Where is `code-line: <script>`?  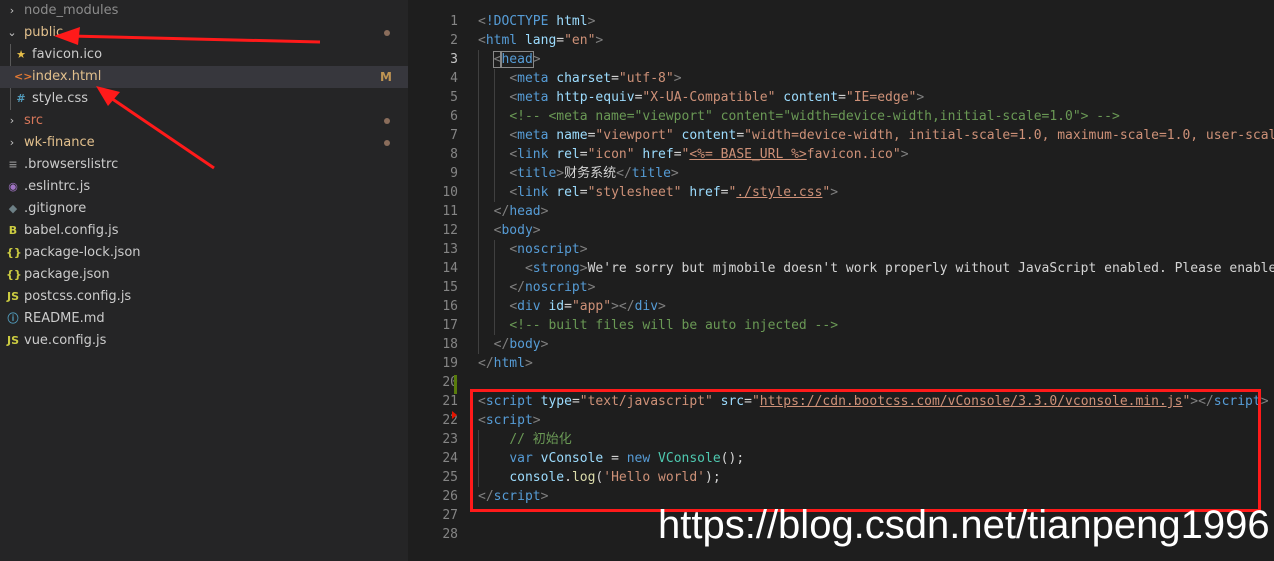 code-line: <script> is located at coordinates (876, 420).